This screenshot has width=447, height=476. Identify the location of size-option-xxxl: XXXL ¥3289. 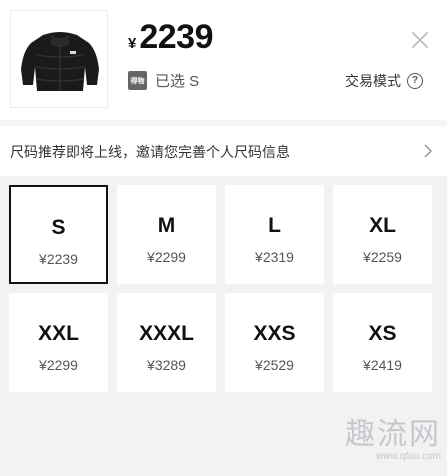
(166, 342).